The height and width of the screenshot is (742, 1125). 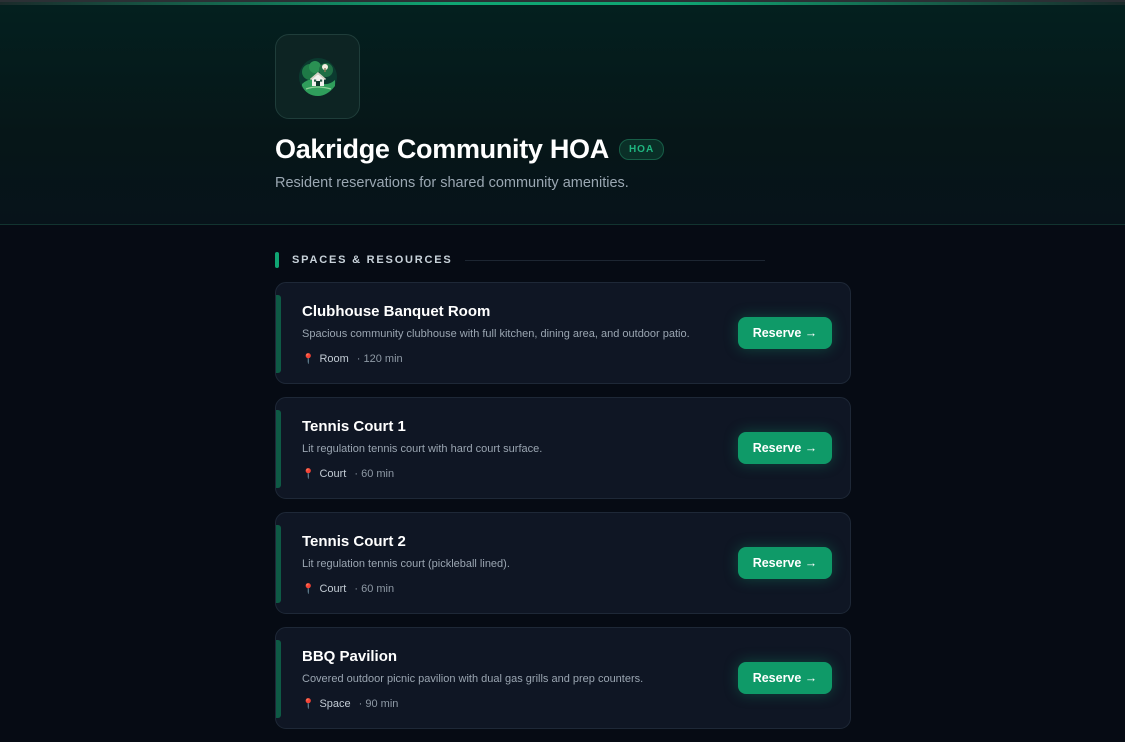 I want to click on resource-name: Tennis Court 1, so click(x=354, y=426).